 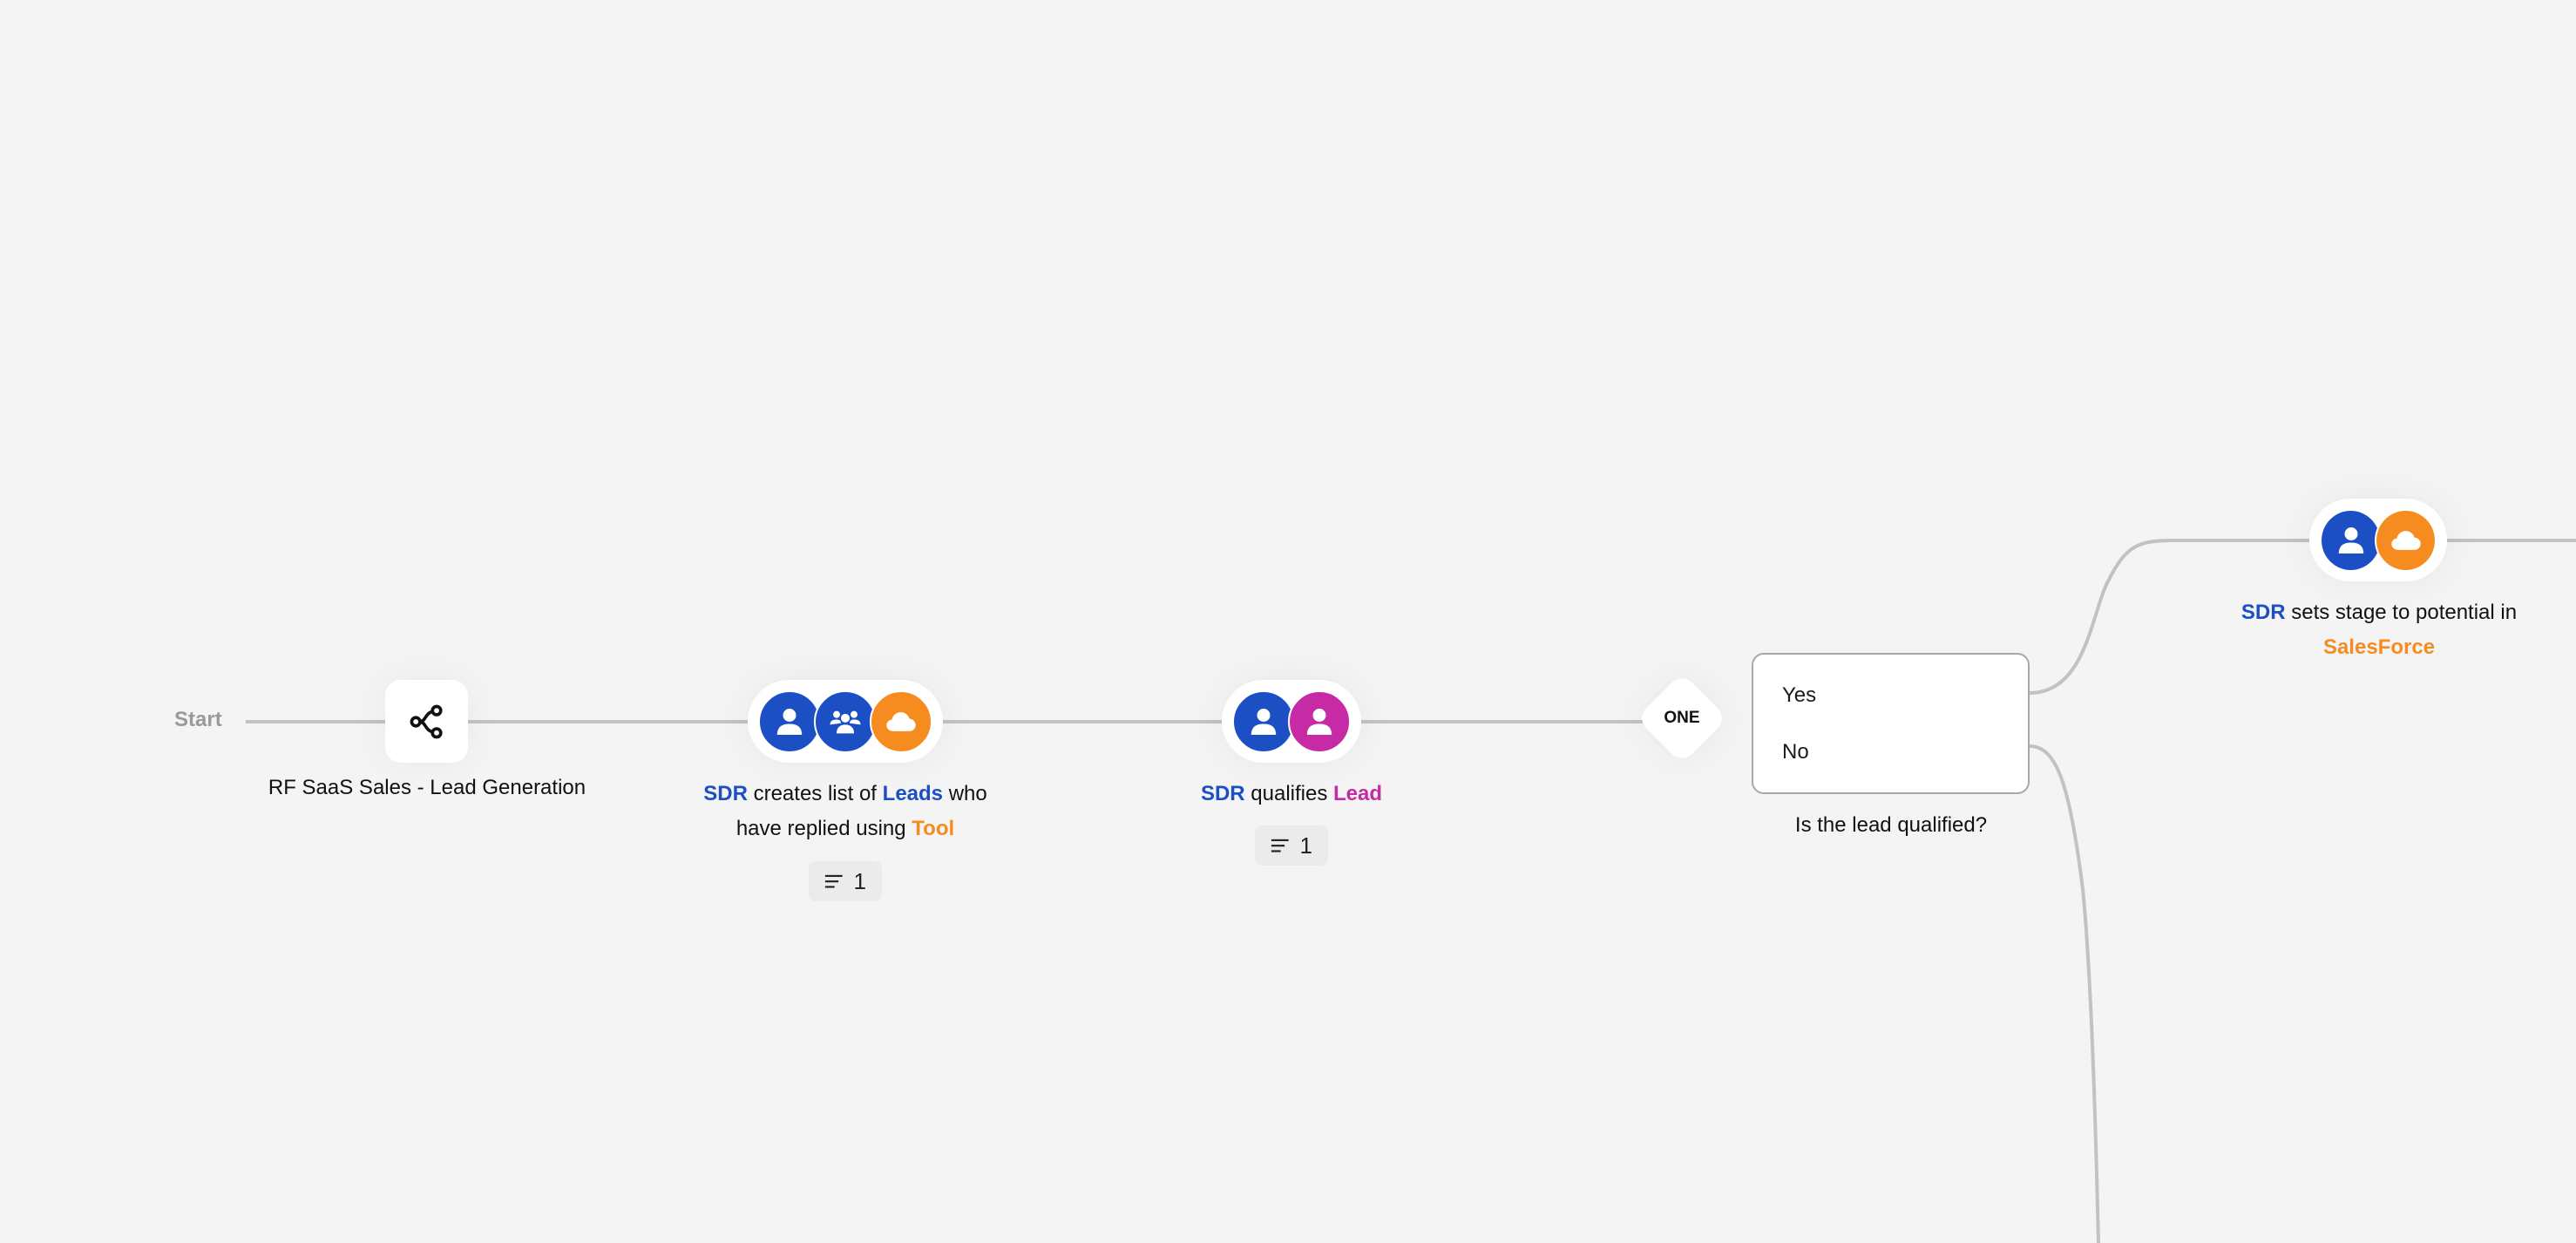 I want to click on lead-avatar, so click(x=1320, y=721).